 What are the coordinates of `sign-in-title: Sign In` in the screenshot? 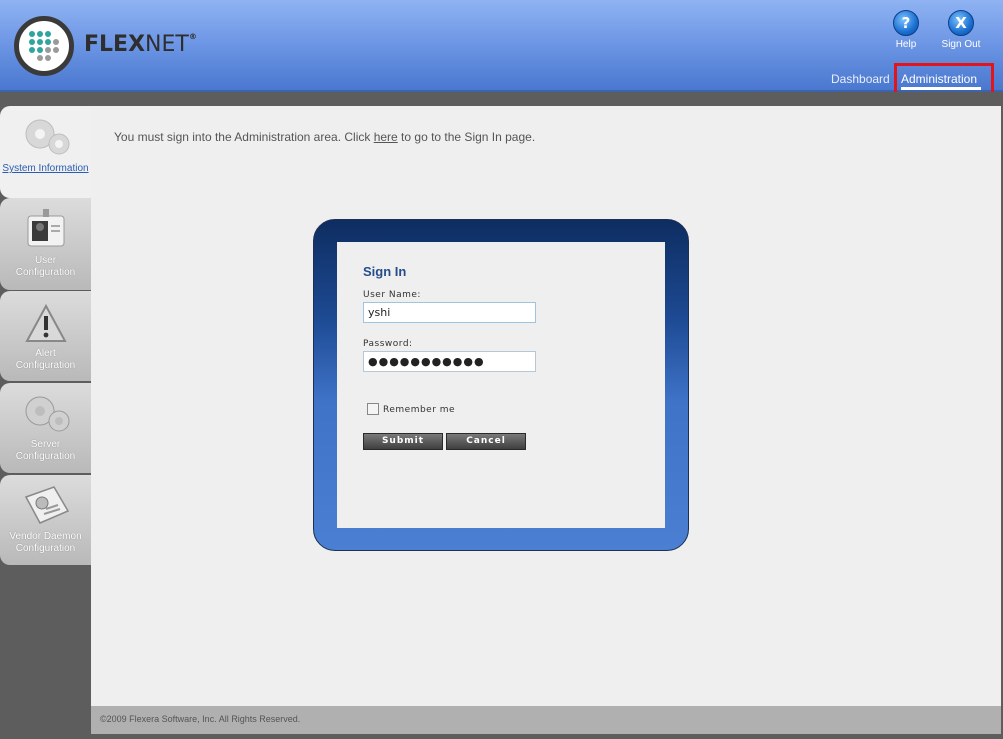 It's located at (385, 271).